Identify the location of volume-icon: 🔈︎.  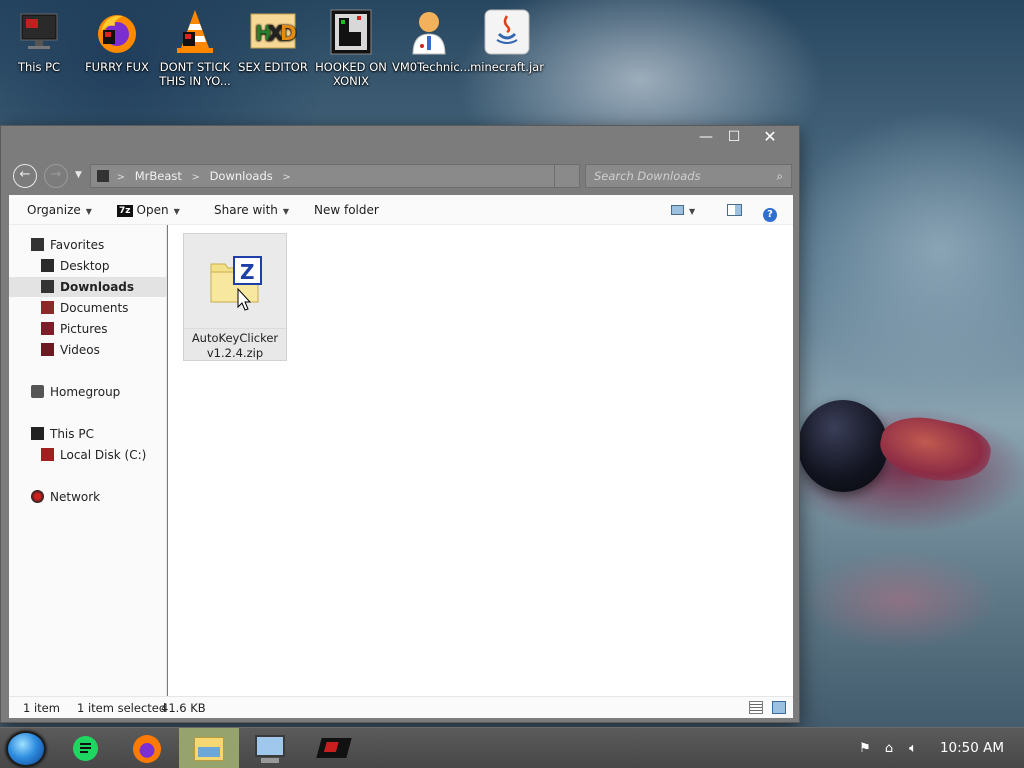
(913, 749).